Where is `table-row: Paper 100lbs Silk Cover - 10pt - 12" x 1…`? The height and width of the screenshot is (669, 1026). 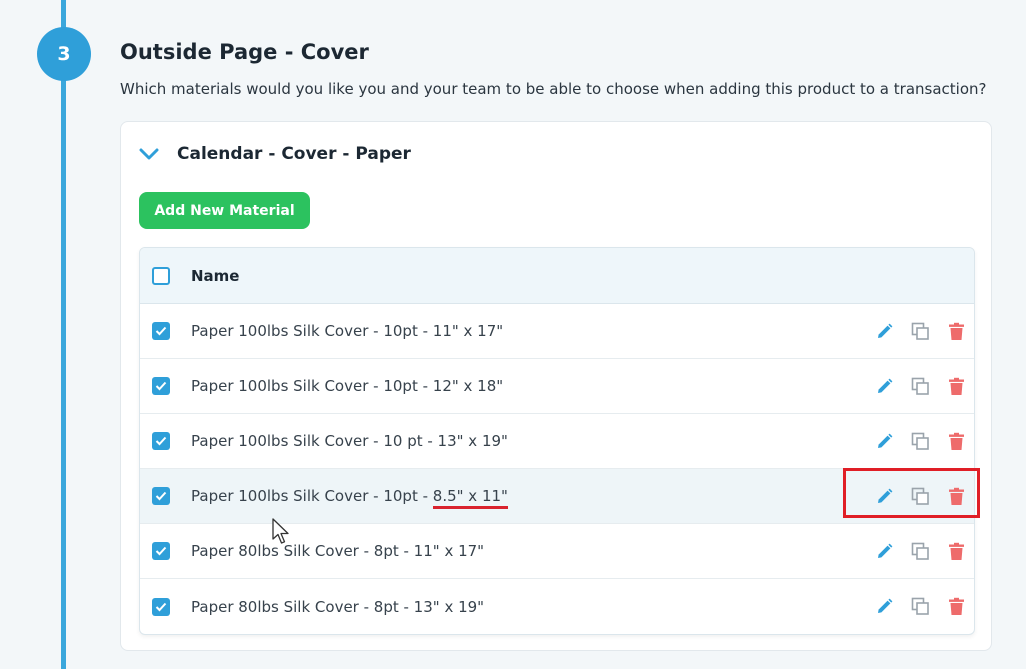 table-row: Paper 100lbs Silk Cover - 10pt - 12" x 1… is located at coordinates (557, 386).